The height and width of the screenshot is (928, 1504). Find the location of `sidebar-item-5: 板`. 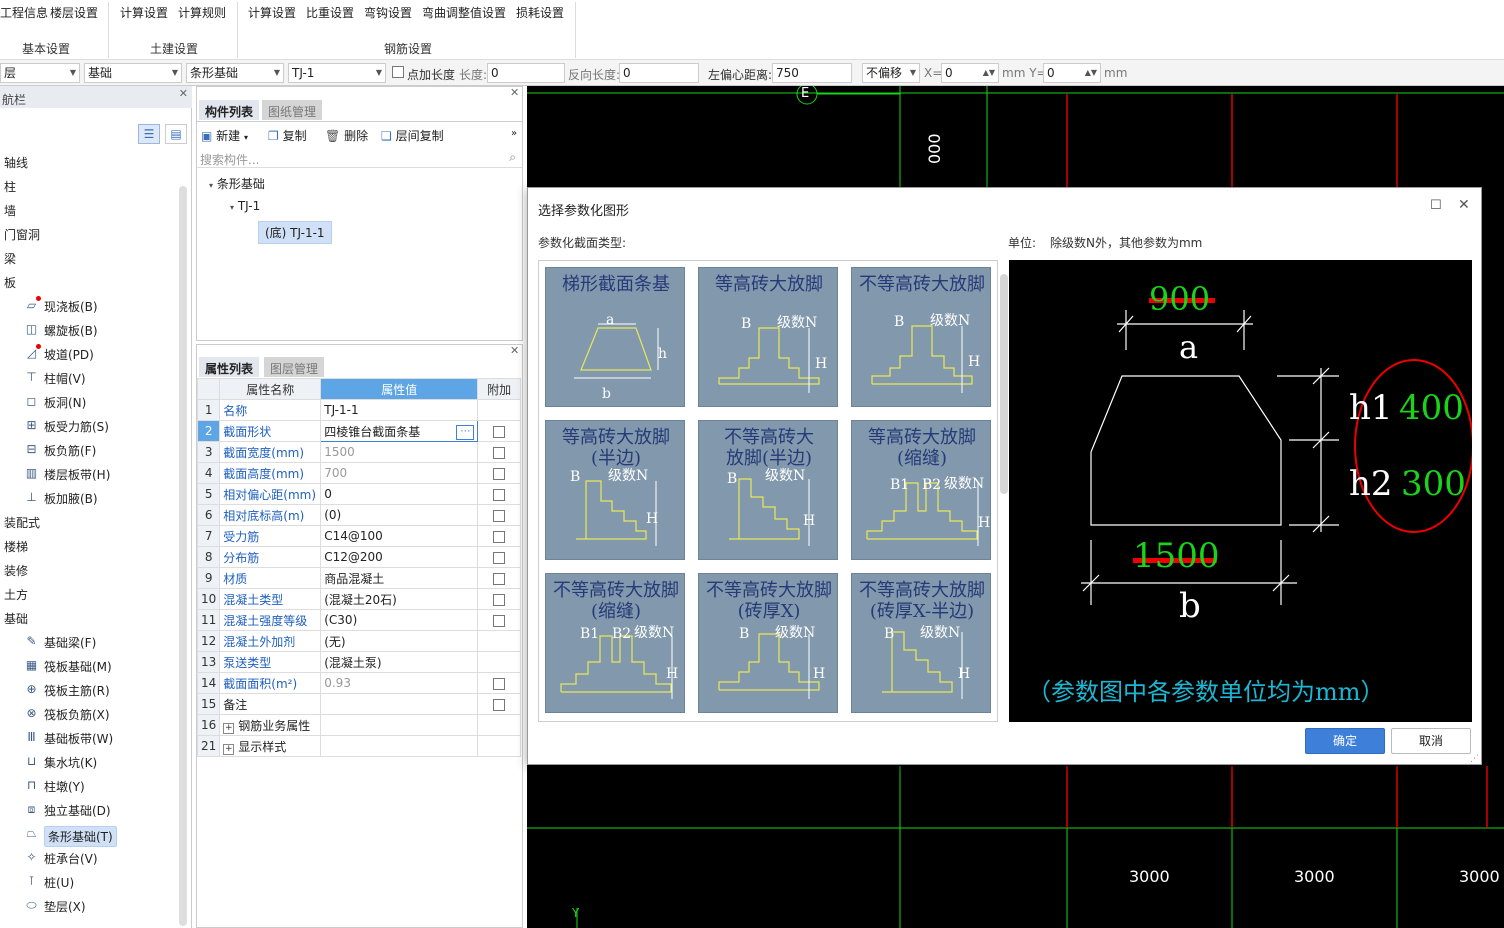

sidebar-item-5: 板 is located at coordinates (87, 282).